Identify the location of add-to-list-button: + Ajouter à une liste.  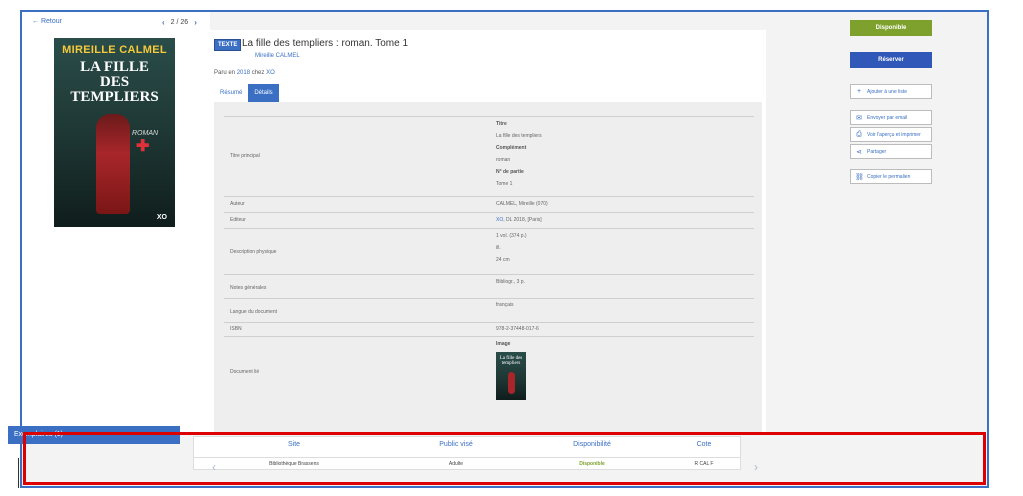
(891, 91).